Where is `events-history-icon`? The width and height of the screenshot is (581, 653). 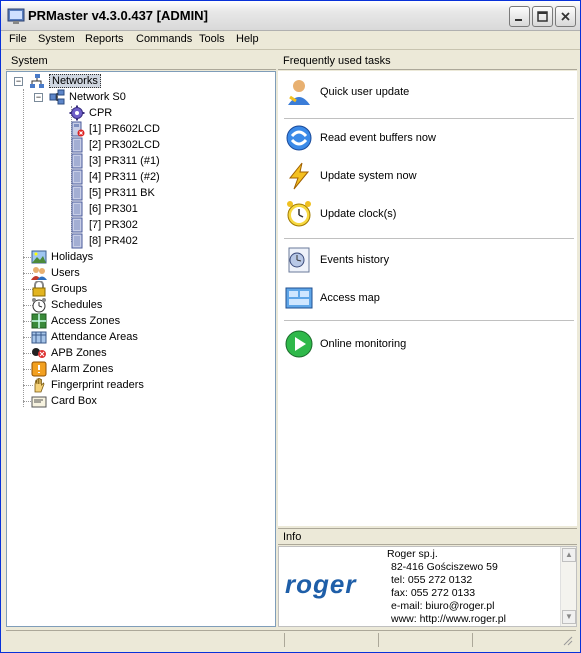
events-history-icon is located at coordinates (299, 260).